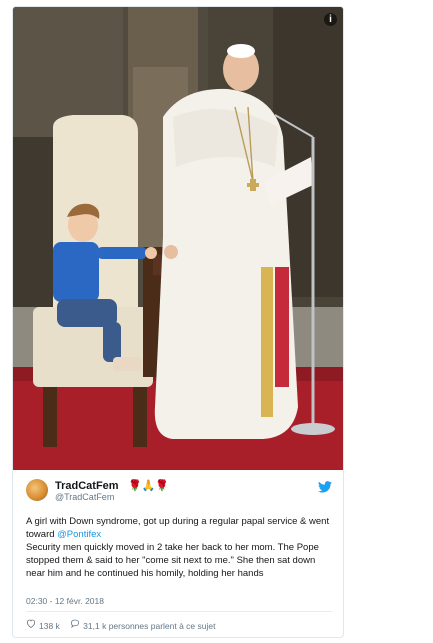  What do you see at coordinates (65, 601) in the screenshot?
I see `tweet-timestamp: 02:30 - 12 févr. 2018` at bounding box center [65, 601].